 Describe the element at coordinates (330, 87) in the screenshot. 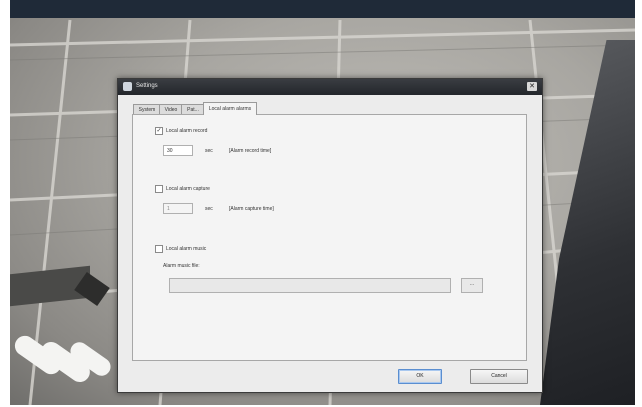

I see `dialog-titlebar: Settings ✕` at that location.